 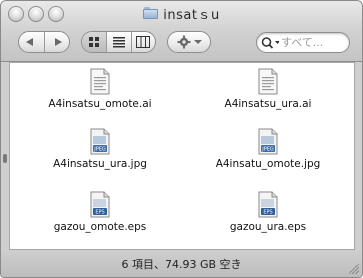 I want to click on columns-icon, so click(x=143, y=42).